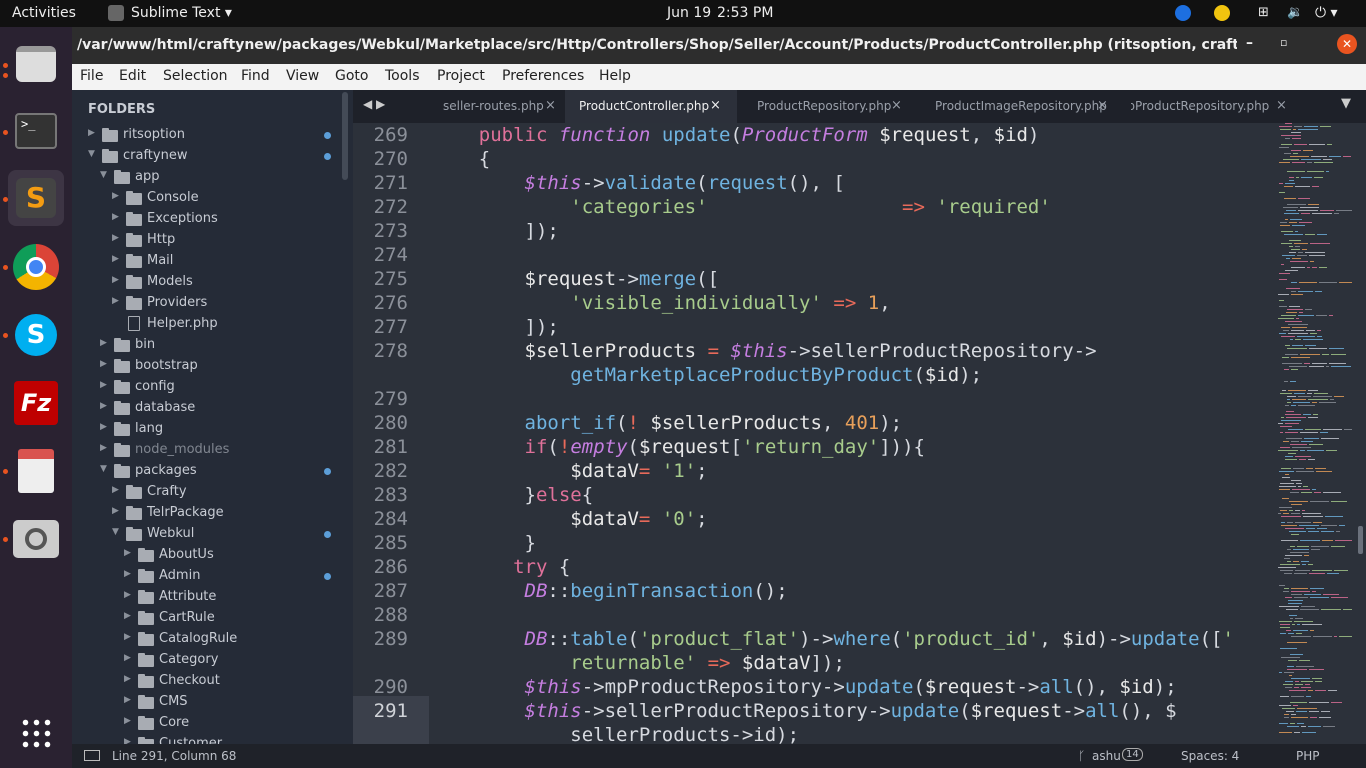 This screenshot has height=768, width=1366. Describe the element at coordinates (212, 702) in the screenshot. I see `folder-item: ▶ CMS` at that location.